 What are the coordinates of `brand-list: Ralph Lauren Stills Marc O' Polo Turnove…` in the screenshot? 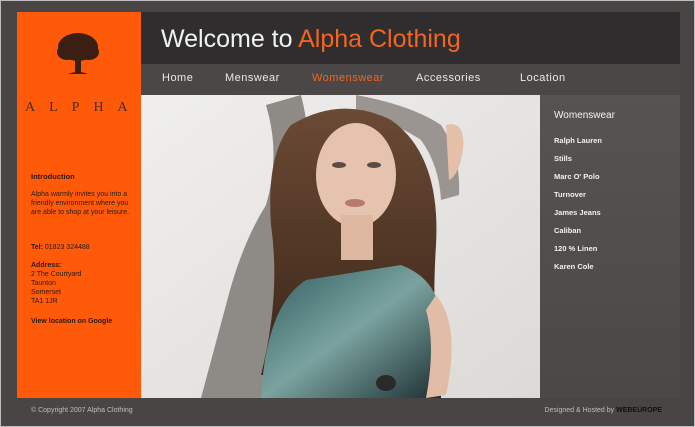 It's located at (578, 208).